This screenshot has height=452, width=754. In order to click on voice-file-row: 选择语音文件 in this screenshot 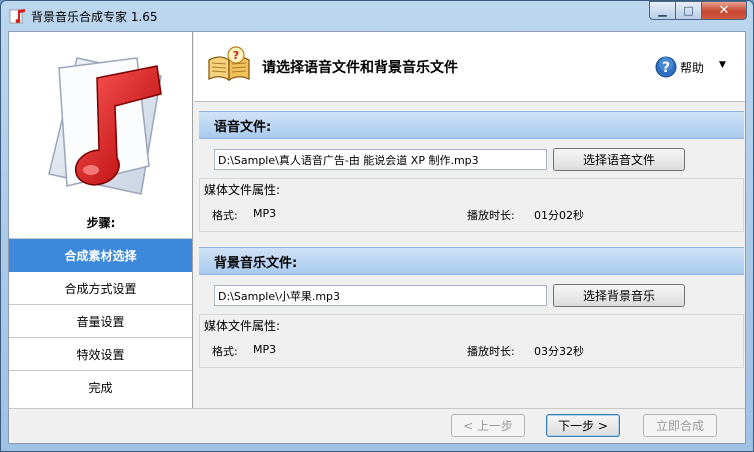, I will do `click(471, 158)`.